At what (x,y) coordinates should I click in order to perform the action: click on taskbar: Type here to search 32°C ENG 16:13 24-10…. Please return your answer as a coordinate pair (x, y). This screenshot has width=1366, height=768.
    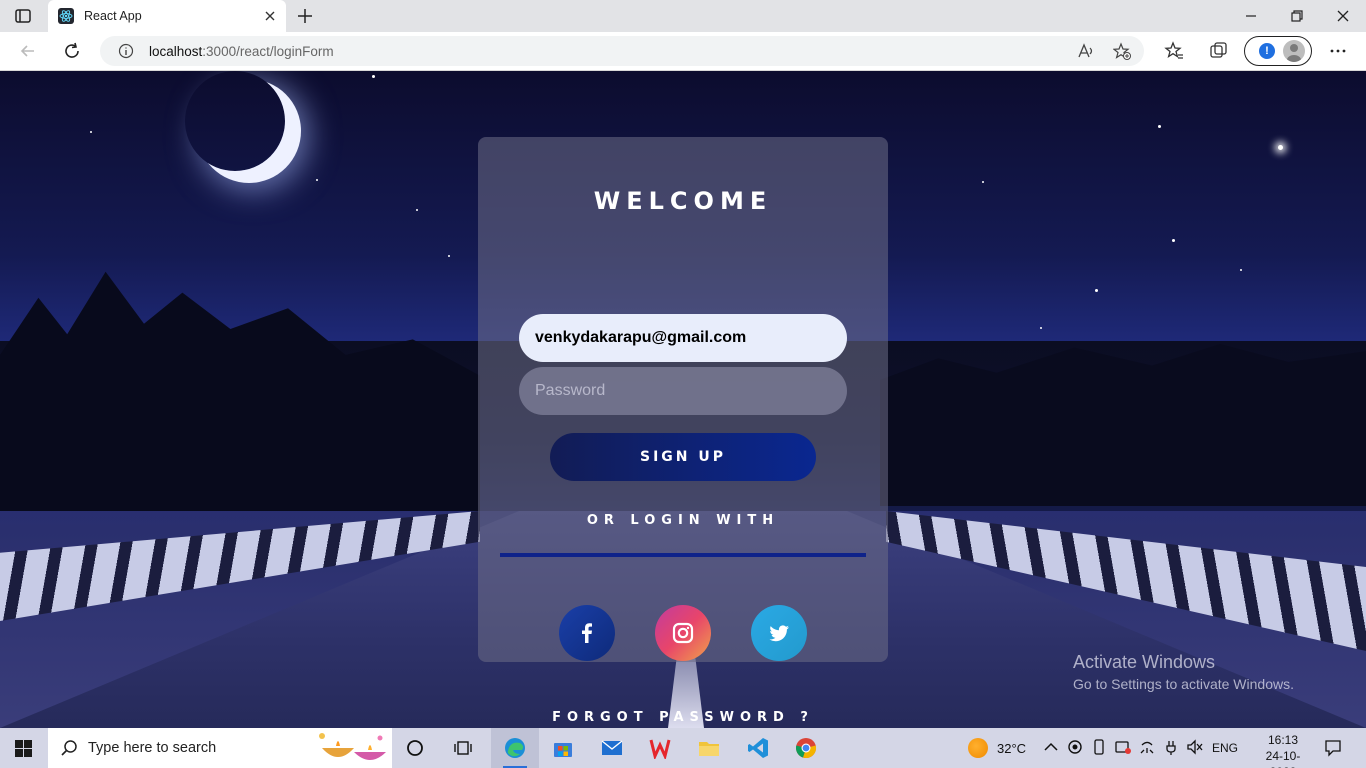
    Looking at the image, I should click on (683, 748).